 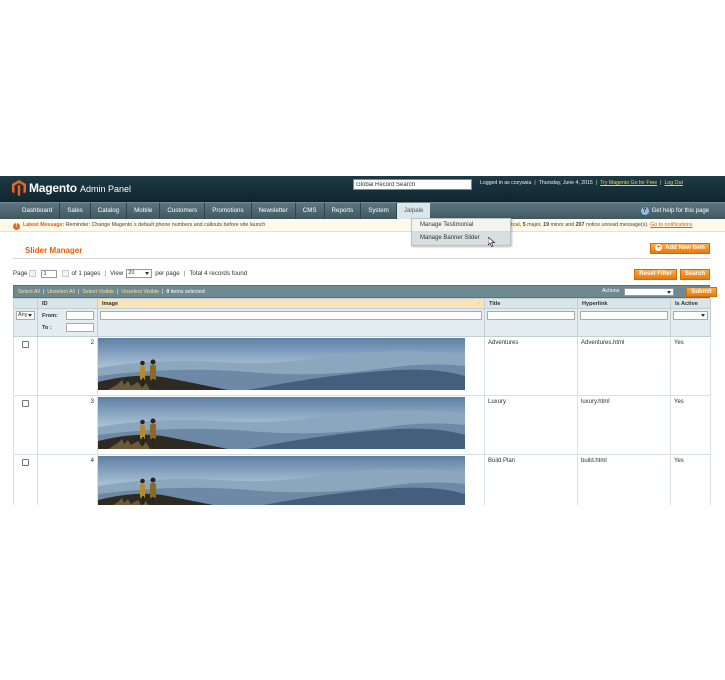 I want to click on nav-dashboard: Dashboard, so click(x=38, y=211).